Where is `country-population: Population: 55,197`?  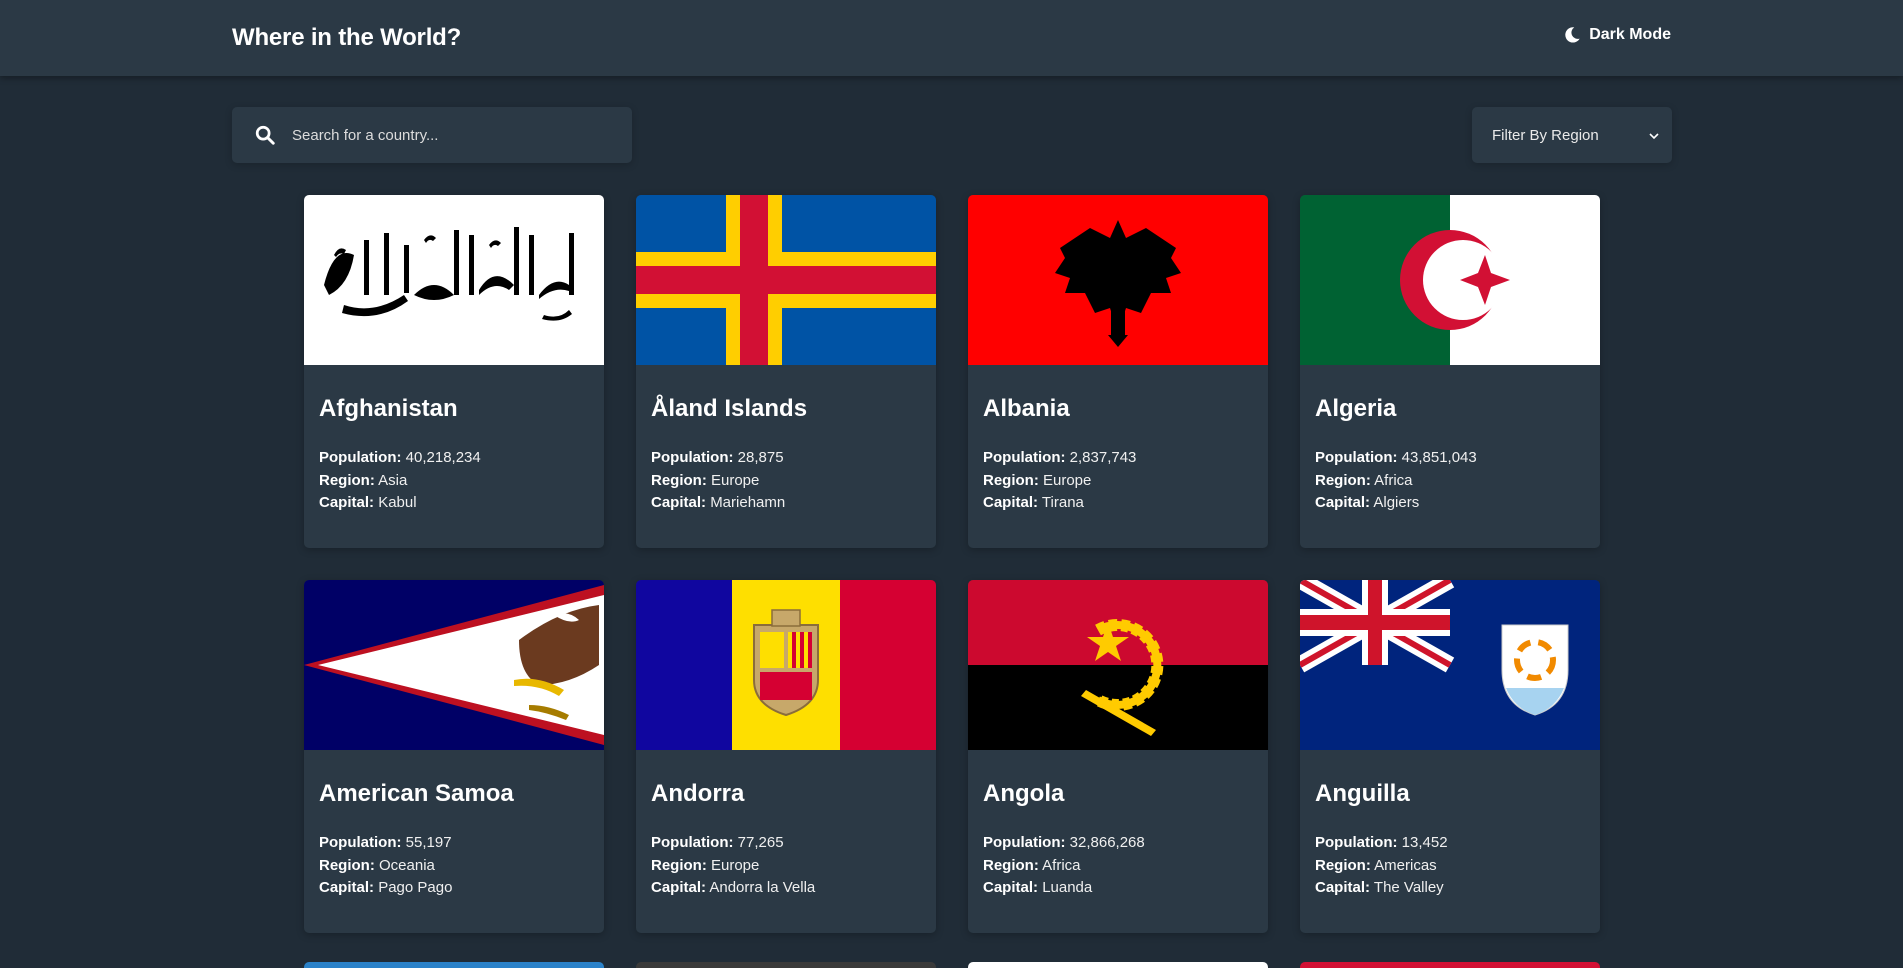 country-population: Population: 55,197 is located at coordinates (385, 842).